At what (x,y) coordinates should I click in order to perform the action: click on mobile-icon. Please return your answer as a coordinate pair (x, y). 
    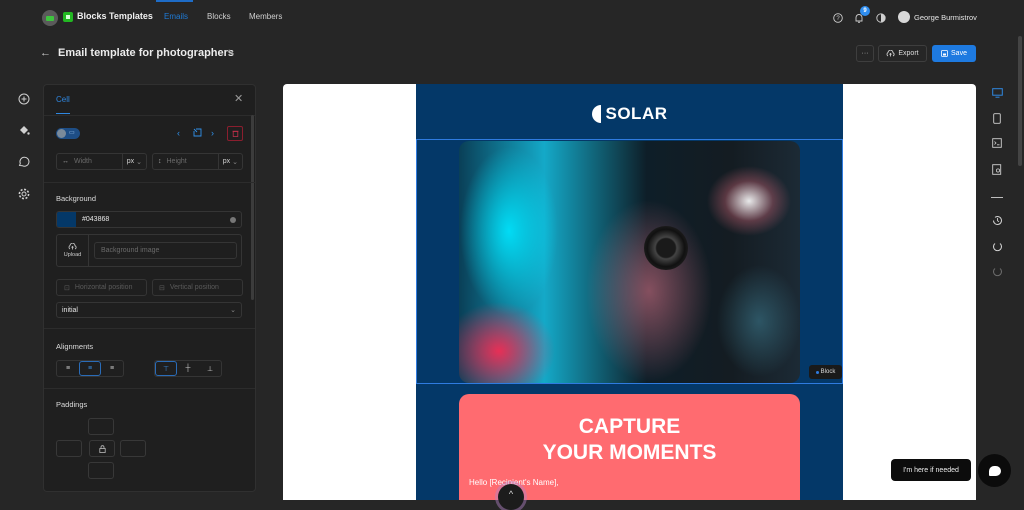
    Looking at the image, I should click on (997, 118).